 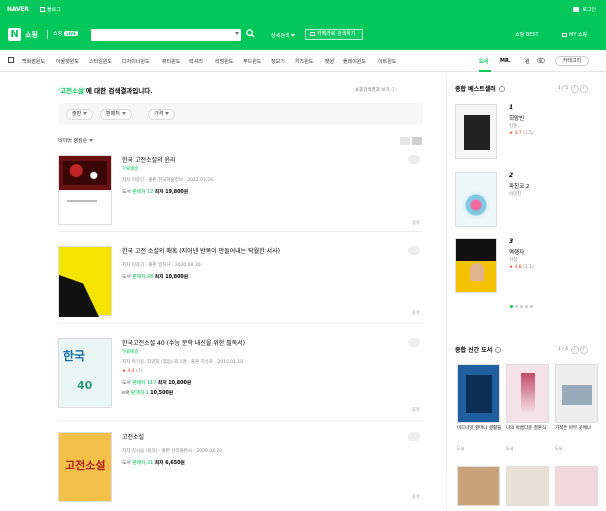 What do you see at coordinates (80, 114) in the screenshot?
I see `filter-publisher: 출판` at bounding box center [80, 114].